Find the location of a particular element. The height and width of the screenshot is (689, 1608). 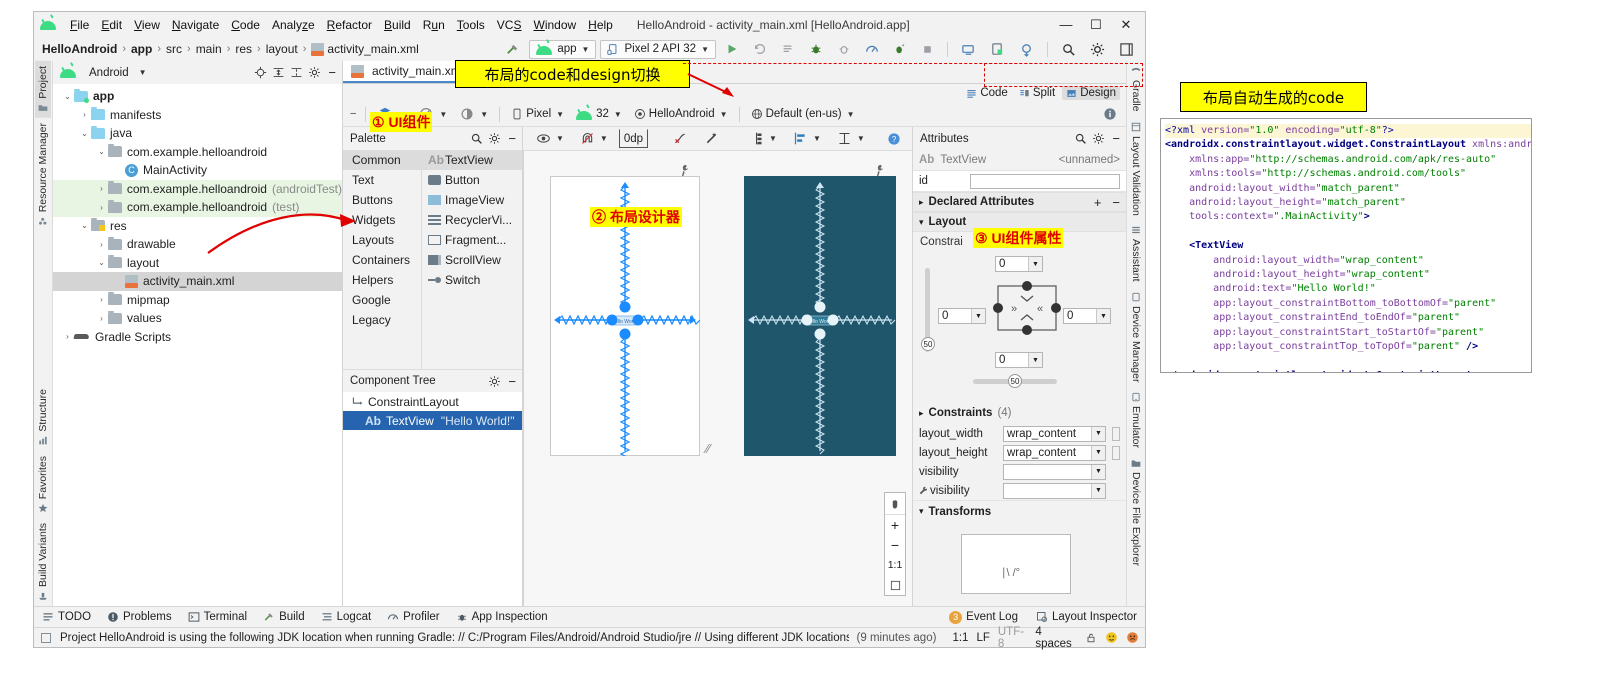

palette-category-text: Text is located at coordinates (382, 180).